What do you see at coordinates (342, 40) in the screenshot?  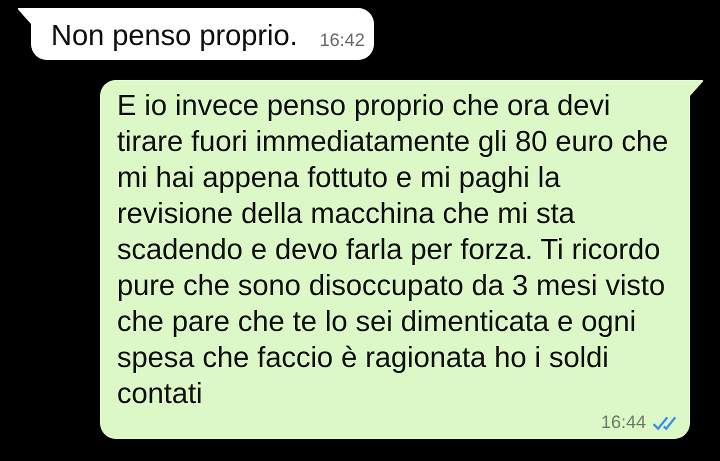 I see `message-time: 16:42` at bounding box center [342, 40].